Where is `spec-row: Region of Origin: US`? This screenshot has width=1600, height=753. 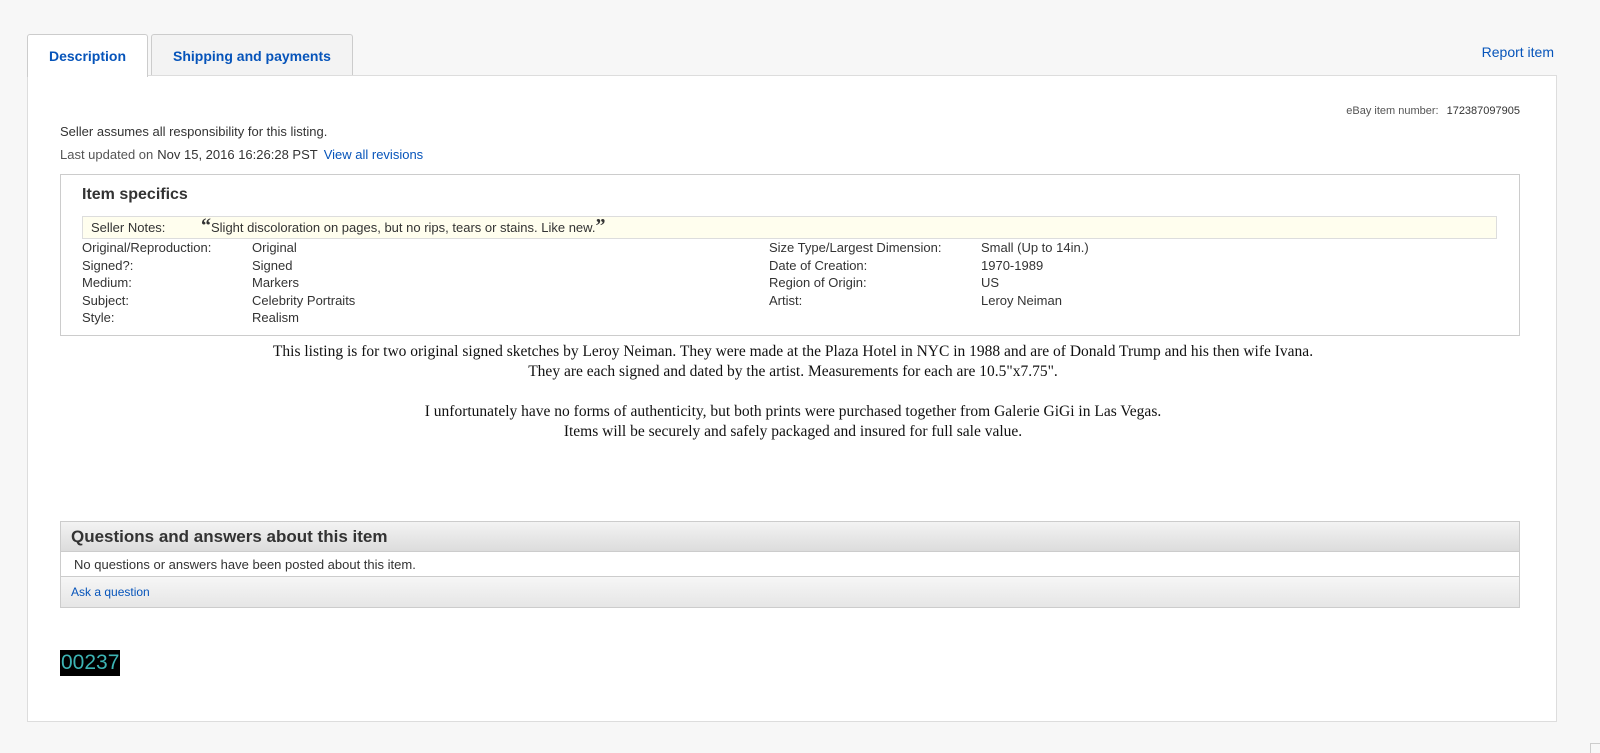
spec-row: Region of Origin: US is located at coordinates (929, 283).